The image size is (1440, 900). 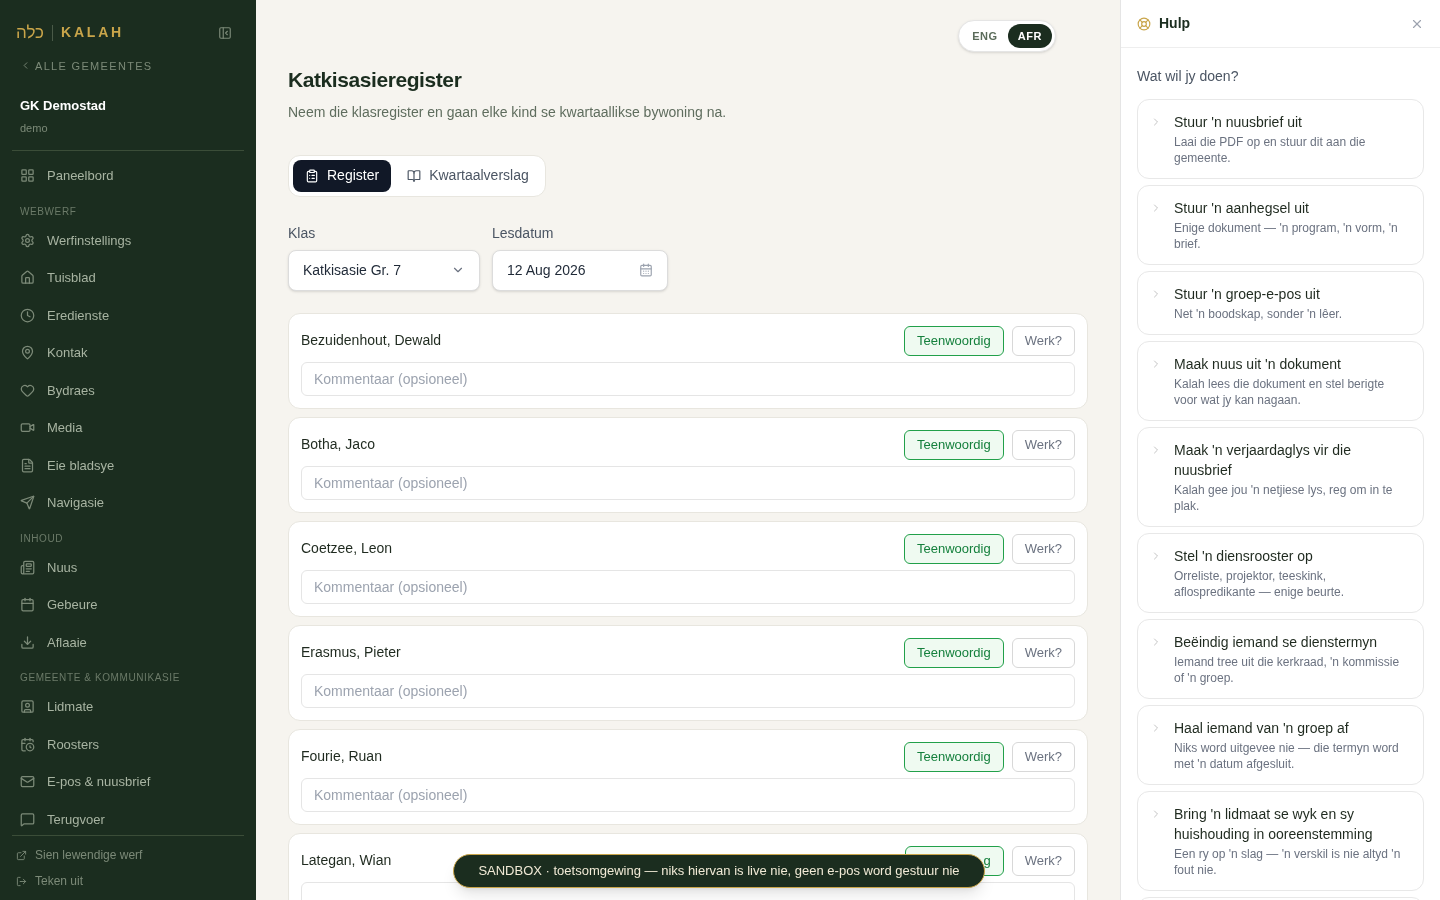 What do you see at coordinates (1274, 824) in the screenshot?
I see `help-card-title: Bring 'n lidmaat se wyk en sy huishouding in ooreenstemming` at bounding box center [1274, 824].